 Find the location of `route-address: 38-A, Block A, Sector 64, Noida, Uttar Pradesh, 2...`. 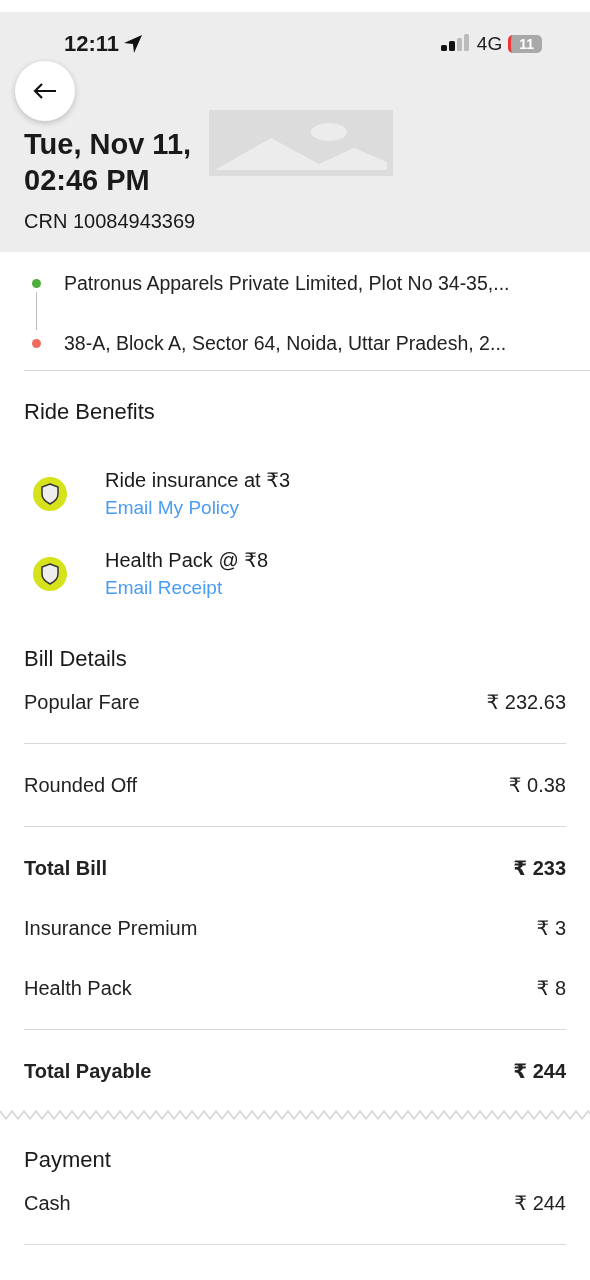

route-address: 38-A, Block A, Sector 64, Noida, Uttar Pradesh, 2... is located at coordinates (285, 343).